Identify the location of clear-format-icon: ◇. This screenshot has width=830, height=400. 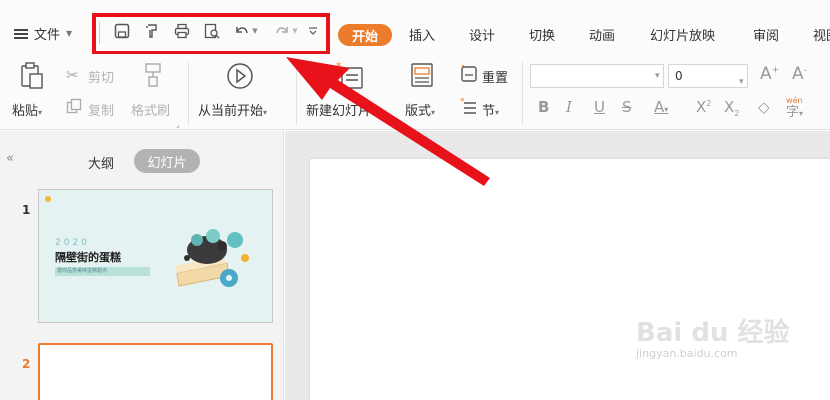
(764, 107).